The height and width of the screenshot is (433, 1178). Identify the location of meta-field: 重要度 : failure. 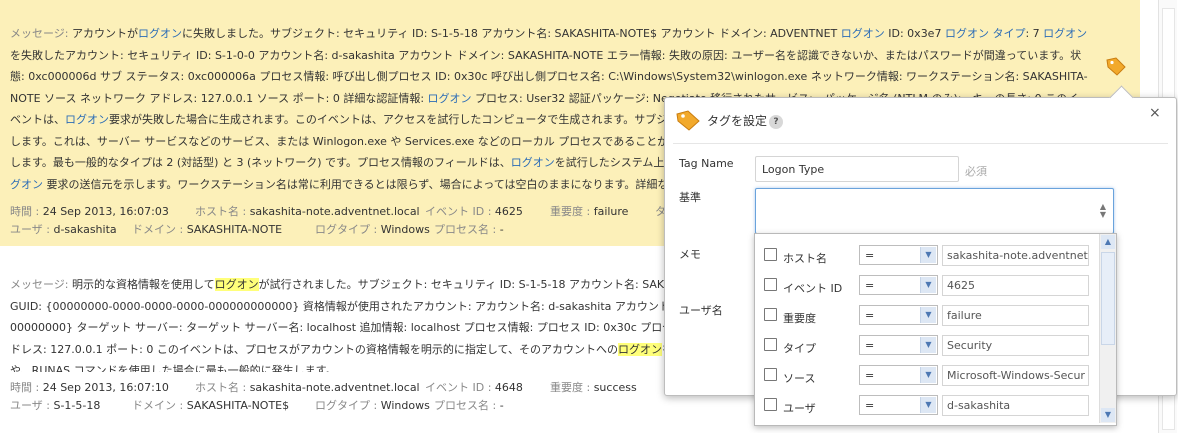
(589, 211).